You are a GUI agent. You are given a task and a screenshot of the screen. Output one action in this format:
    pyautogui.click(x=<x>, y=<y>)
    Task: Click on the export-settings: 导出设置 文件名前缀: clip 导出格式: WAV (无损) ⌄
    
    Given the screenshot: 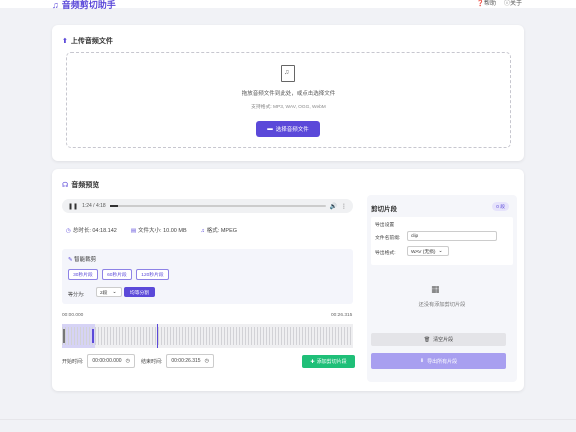 What is the action you would take?
    pyautogui.click(x=442, y=241)
    